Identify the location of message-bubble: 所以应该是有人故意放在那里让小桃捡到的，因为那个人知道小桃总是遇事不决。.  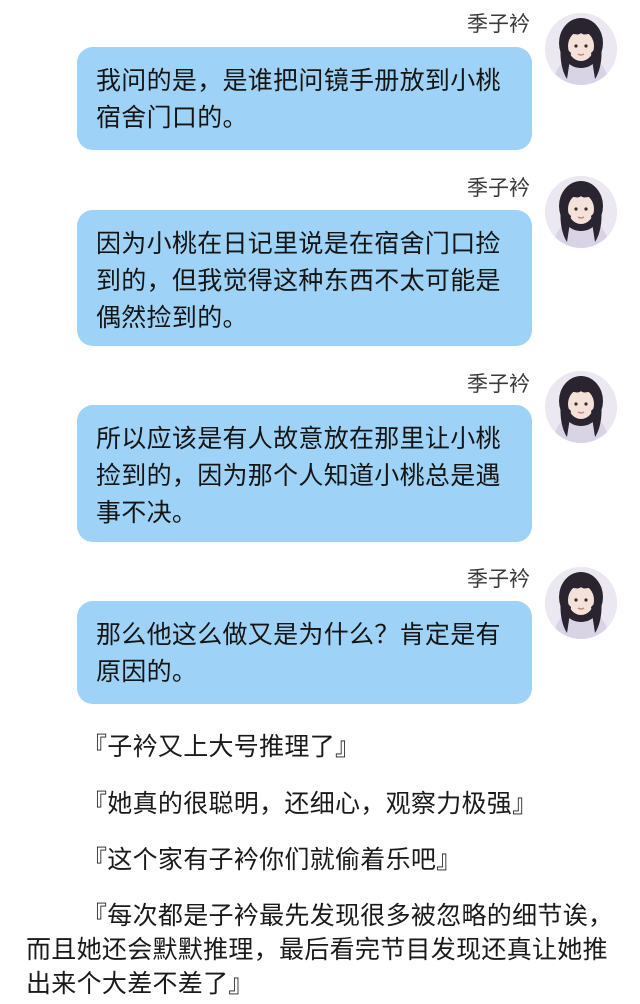
(304, 473).